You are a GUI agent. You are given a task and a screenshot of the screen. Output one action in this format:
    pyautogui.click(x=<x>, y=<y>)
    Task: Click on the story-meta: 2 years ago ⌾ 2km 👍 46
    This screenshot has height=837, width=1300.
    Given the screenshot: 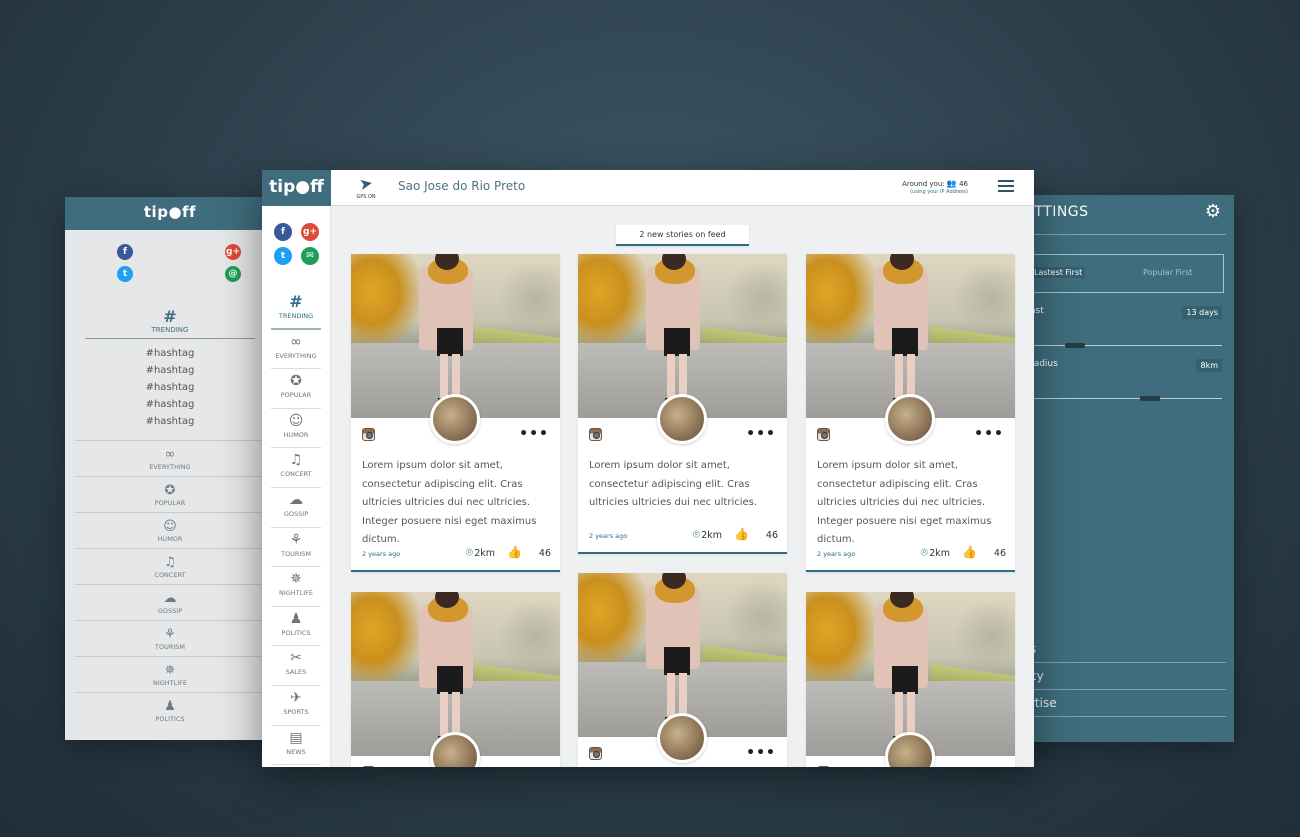 What is the action you would take?
    pyautogui.click(x=911, y=553)
    